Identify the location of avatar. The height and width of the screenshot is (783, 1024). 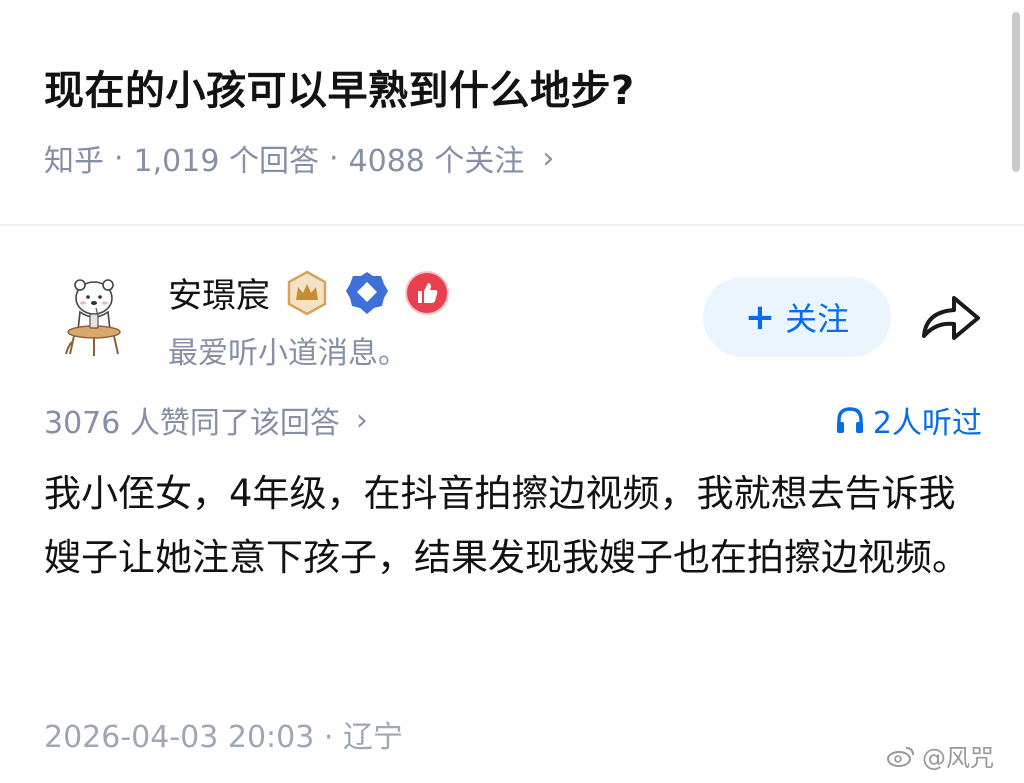
(94, 317).